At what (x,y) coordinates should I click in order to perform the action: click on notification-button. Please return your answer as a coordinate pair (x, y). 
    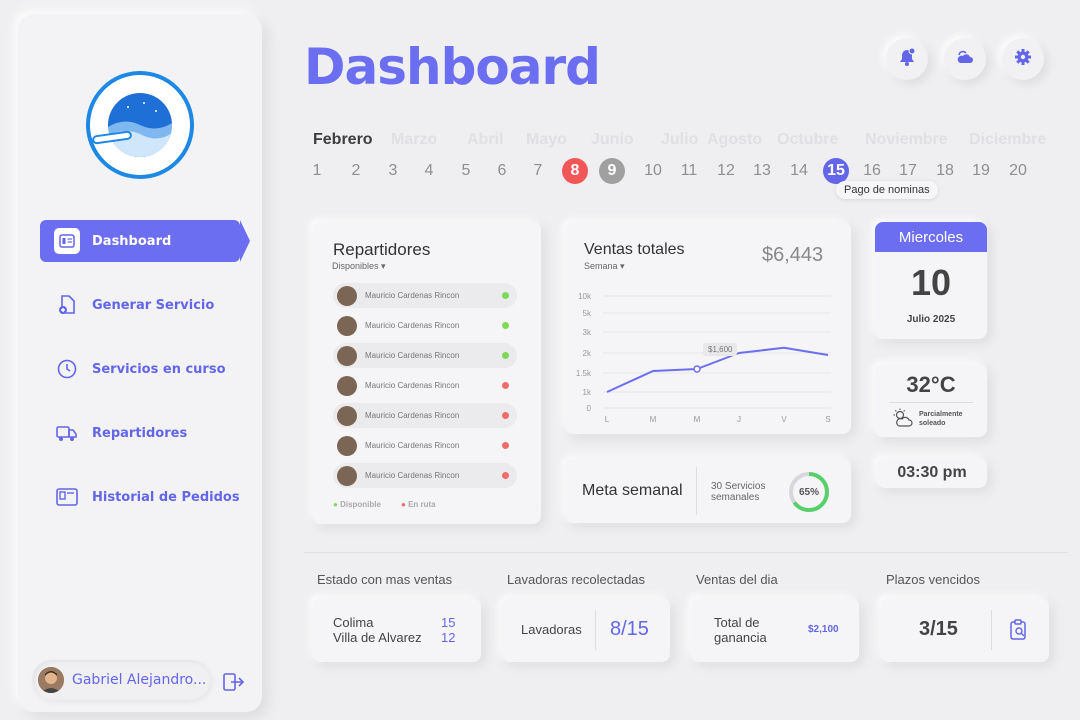
    Looking at the image, I should click on (907, 59).